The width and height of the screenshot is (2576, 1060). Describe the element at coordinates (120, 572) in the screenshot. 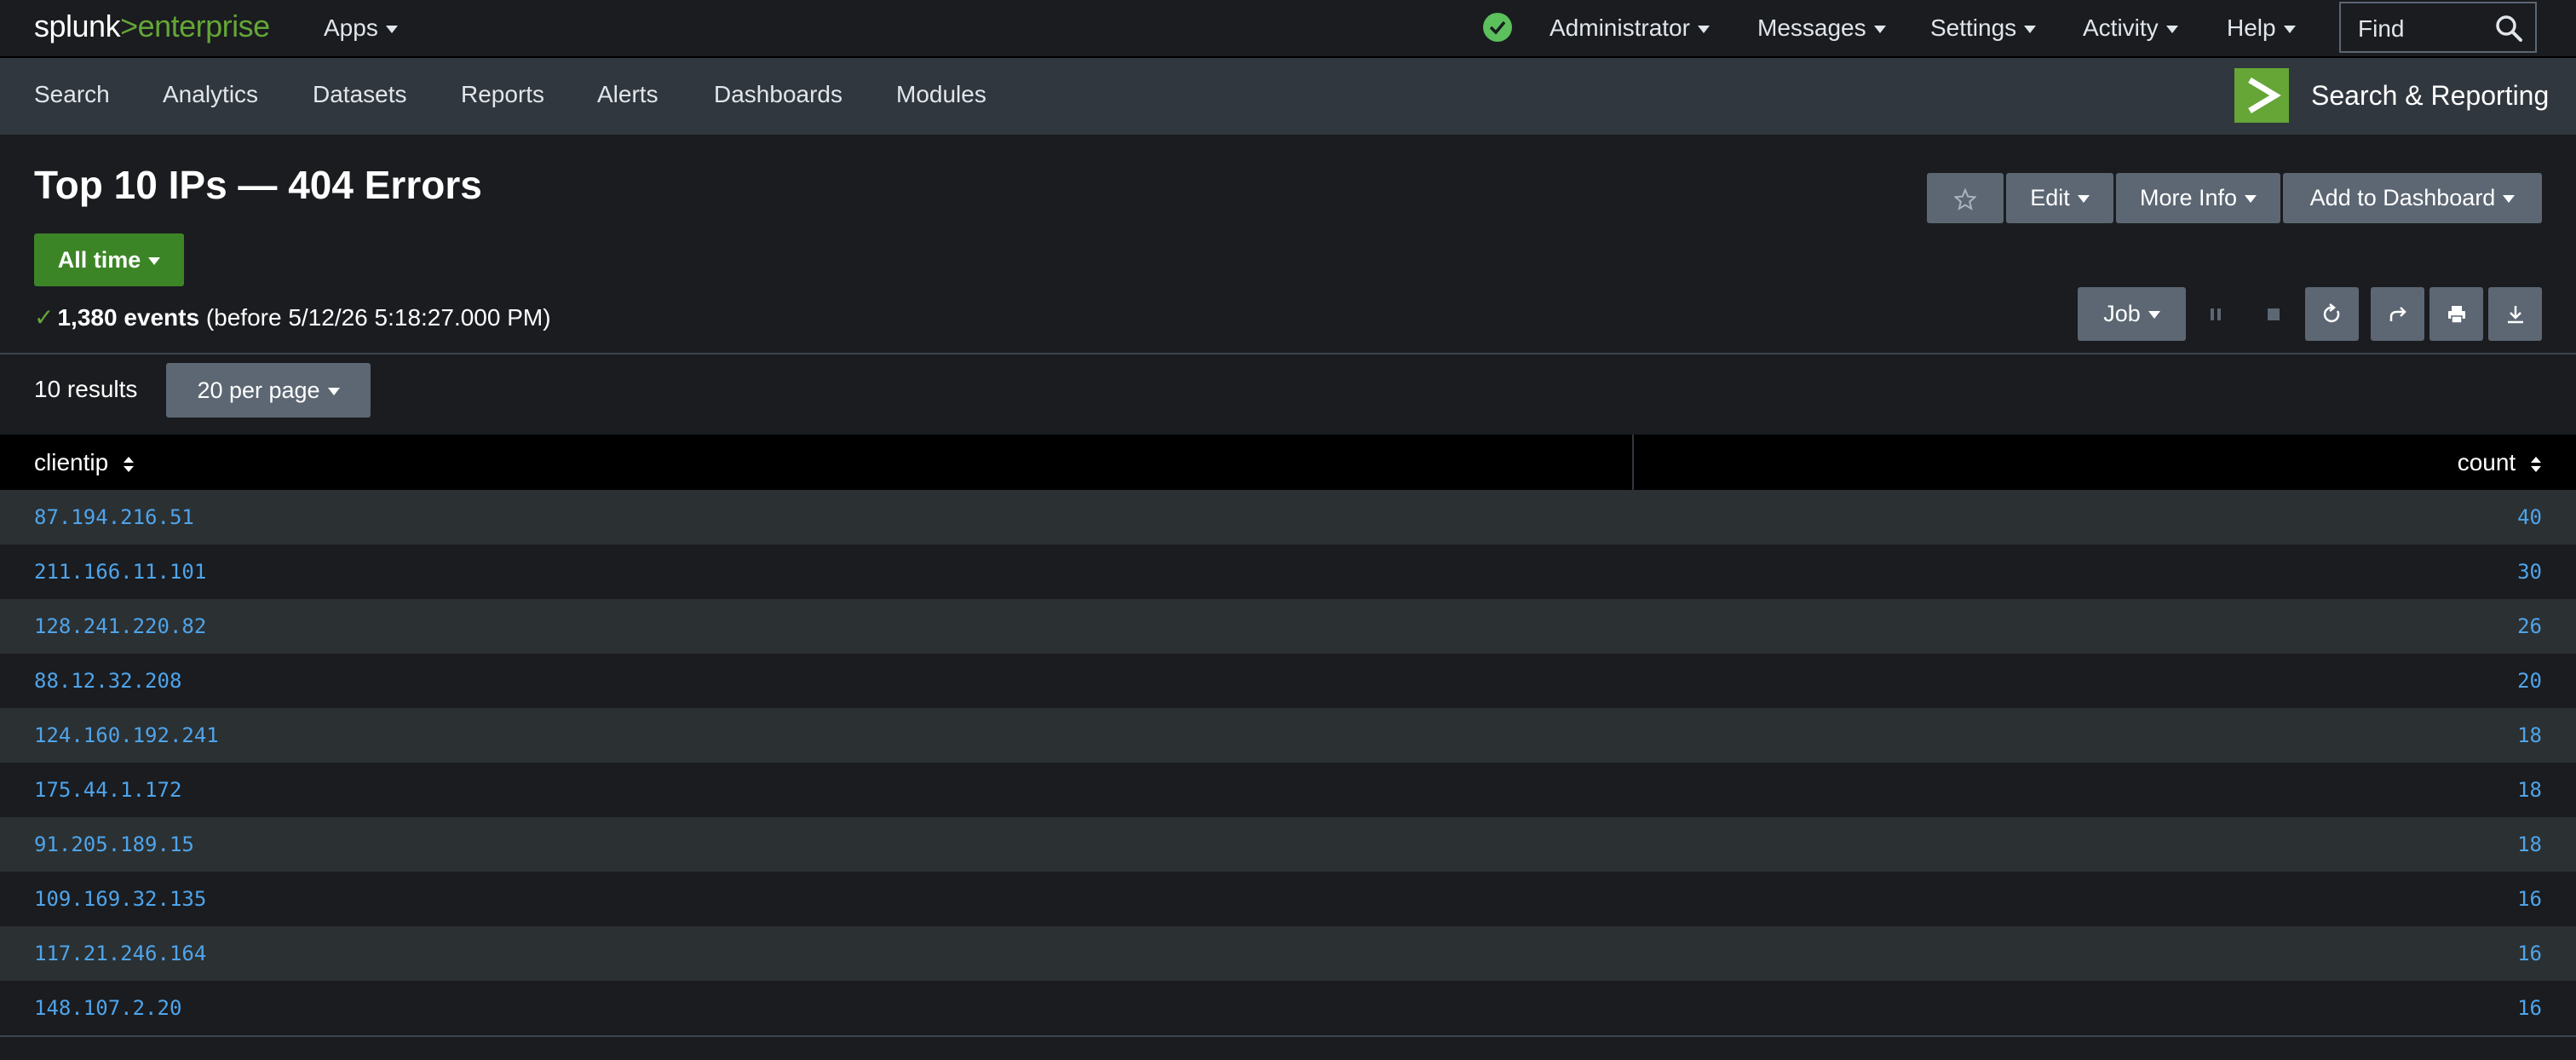

I see `clientip-cell: 211.166.11.101` at that location.